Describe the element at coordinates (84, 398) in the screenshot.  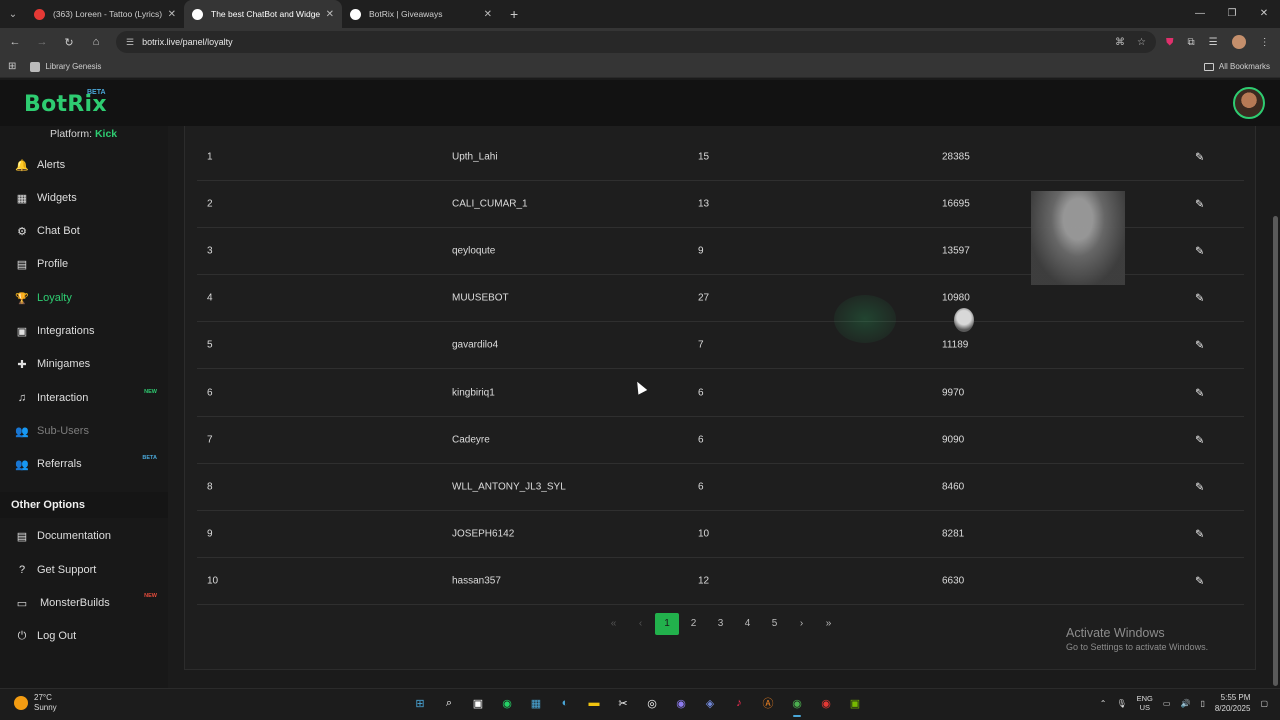
I see `sidebar-item-interaction: ♫ Interaction NEW` at that location.